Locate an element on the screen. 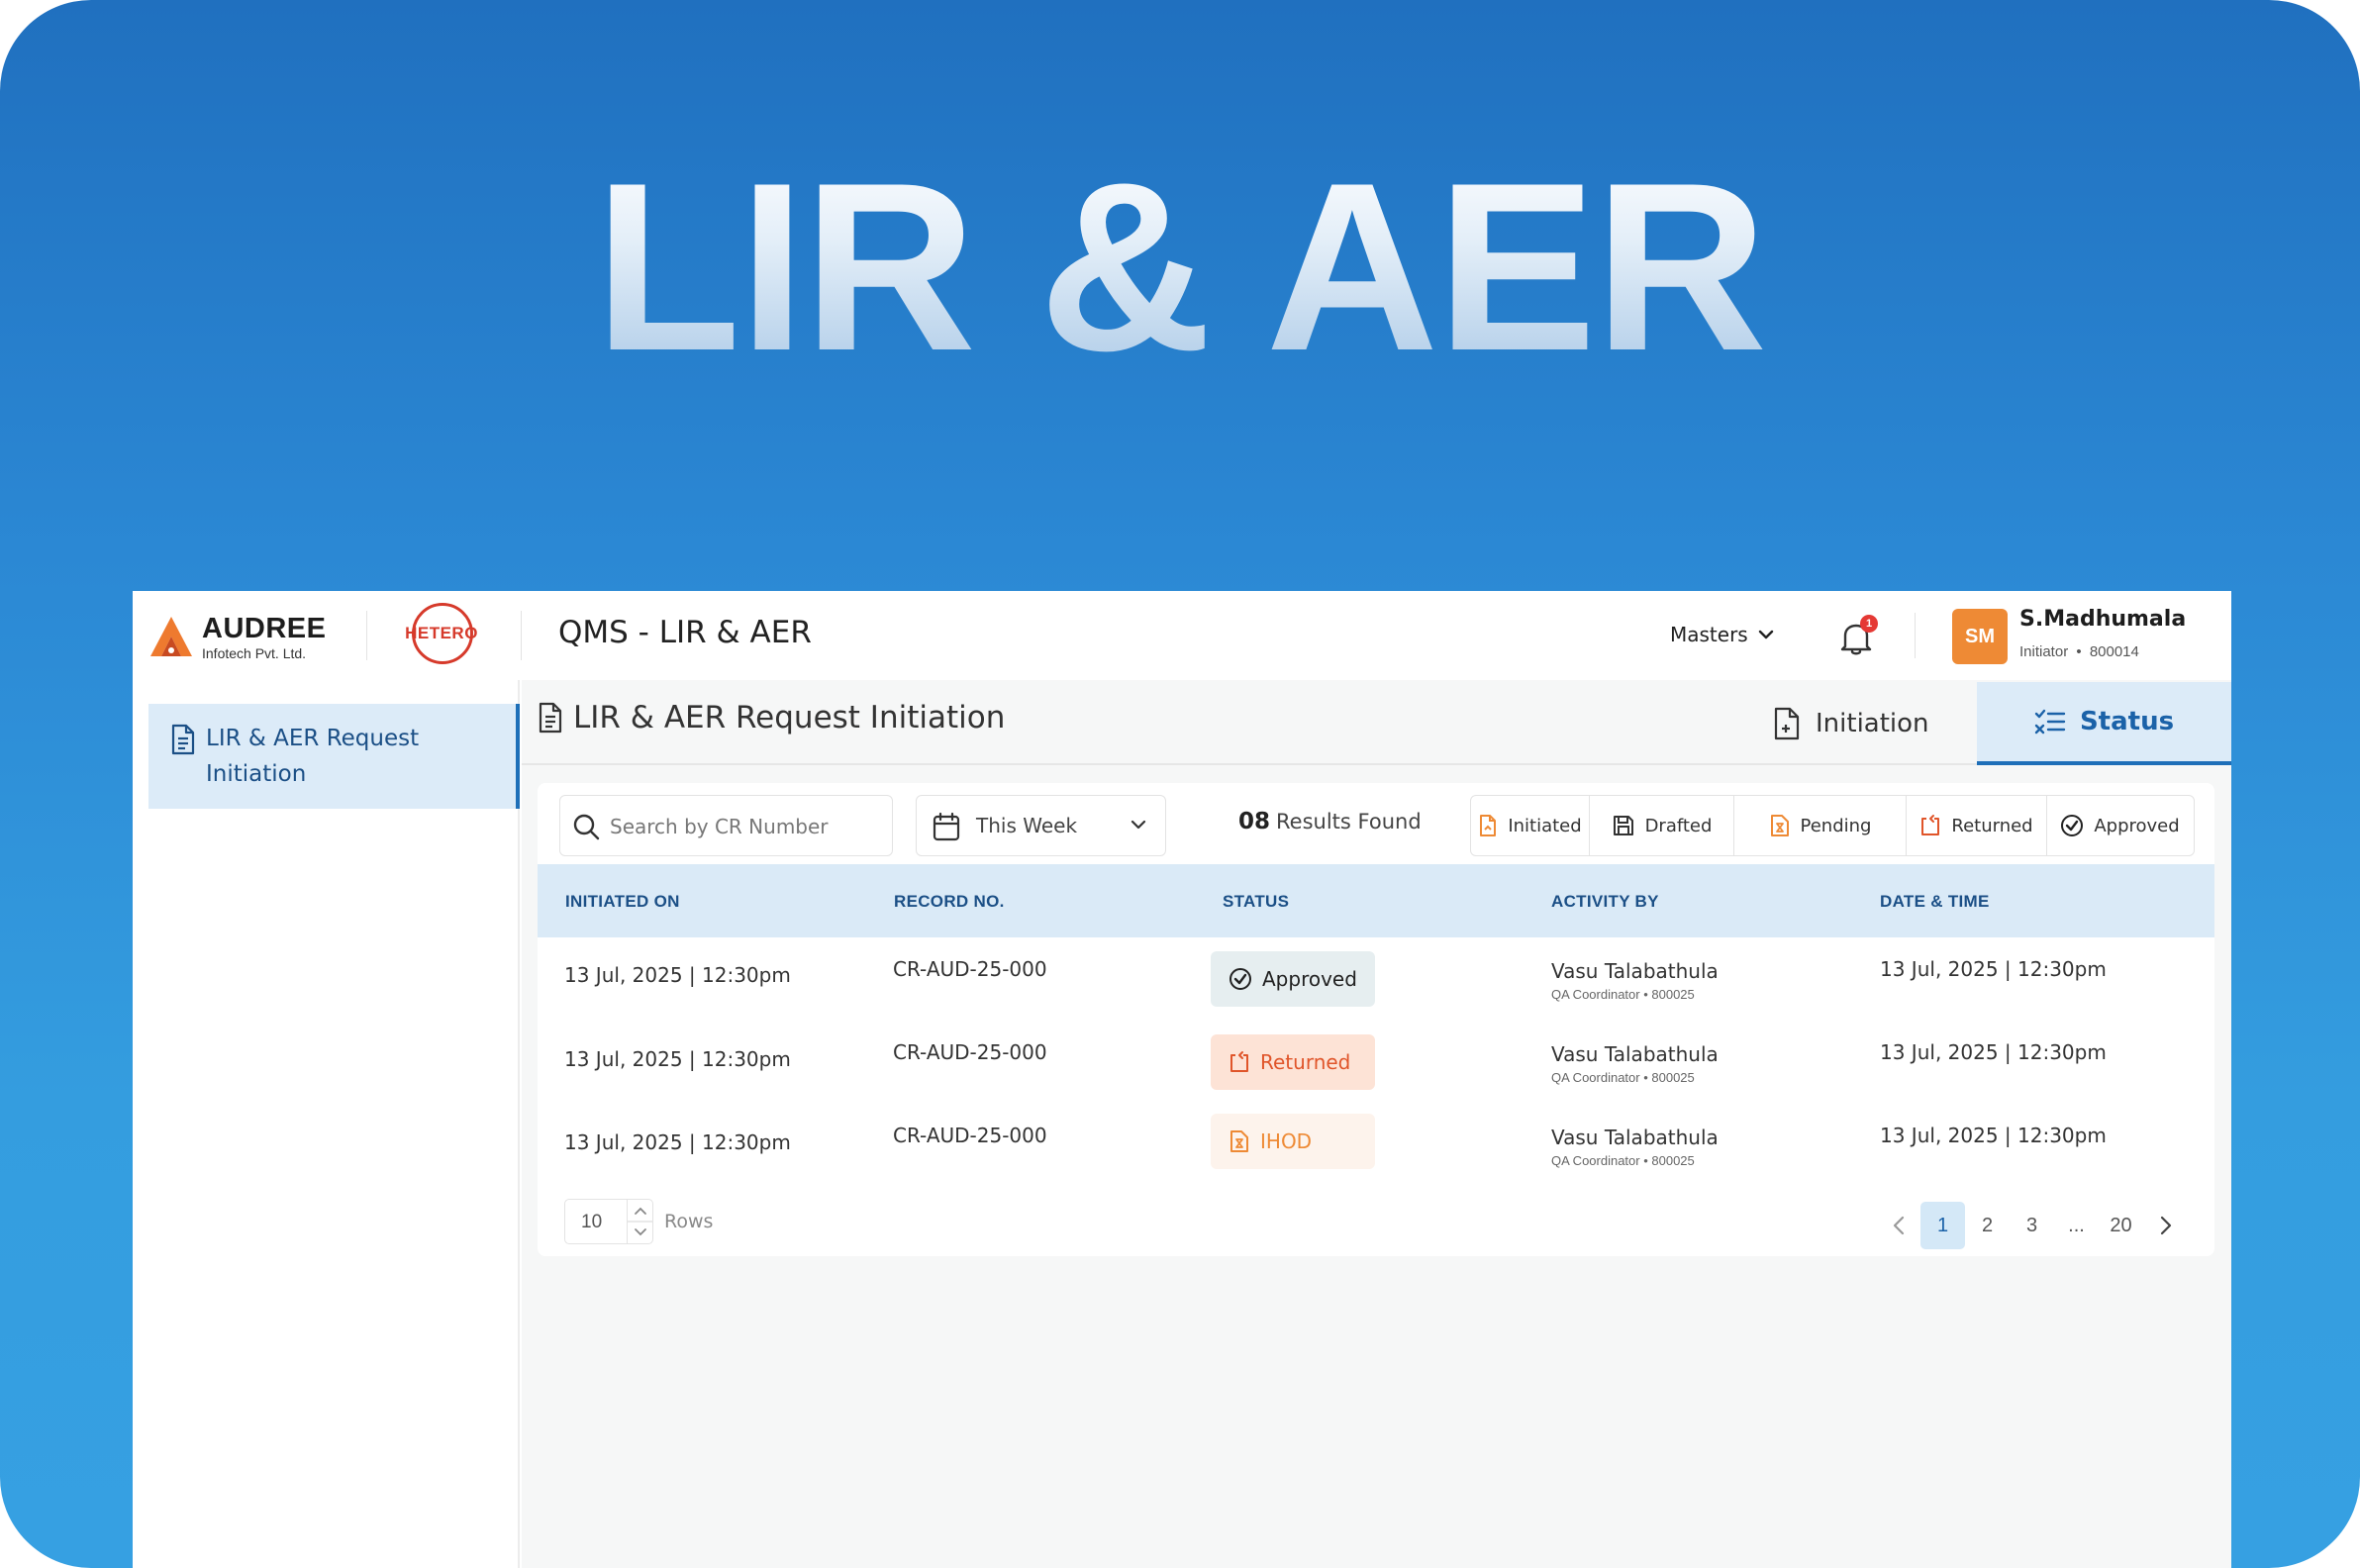 The image size is (2360, 1568). page-button: 20 is located at coordinates (2121, 1225).